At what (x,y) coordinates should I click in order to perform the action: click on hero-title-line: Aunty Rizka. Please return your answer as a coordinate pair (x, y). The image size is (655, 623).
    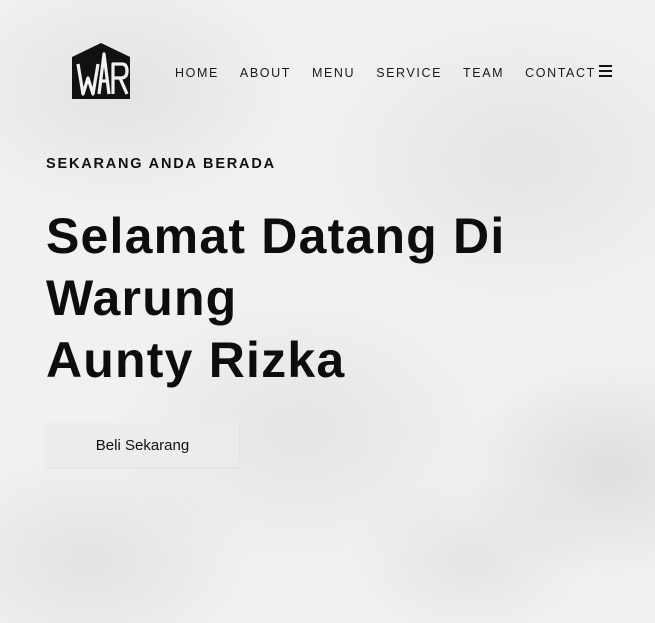
    Looking at the image, I should click on (196, 360).